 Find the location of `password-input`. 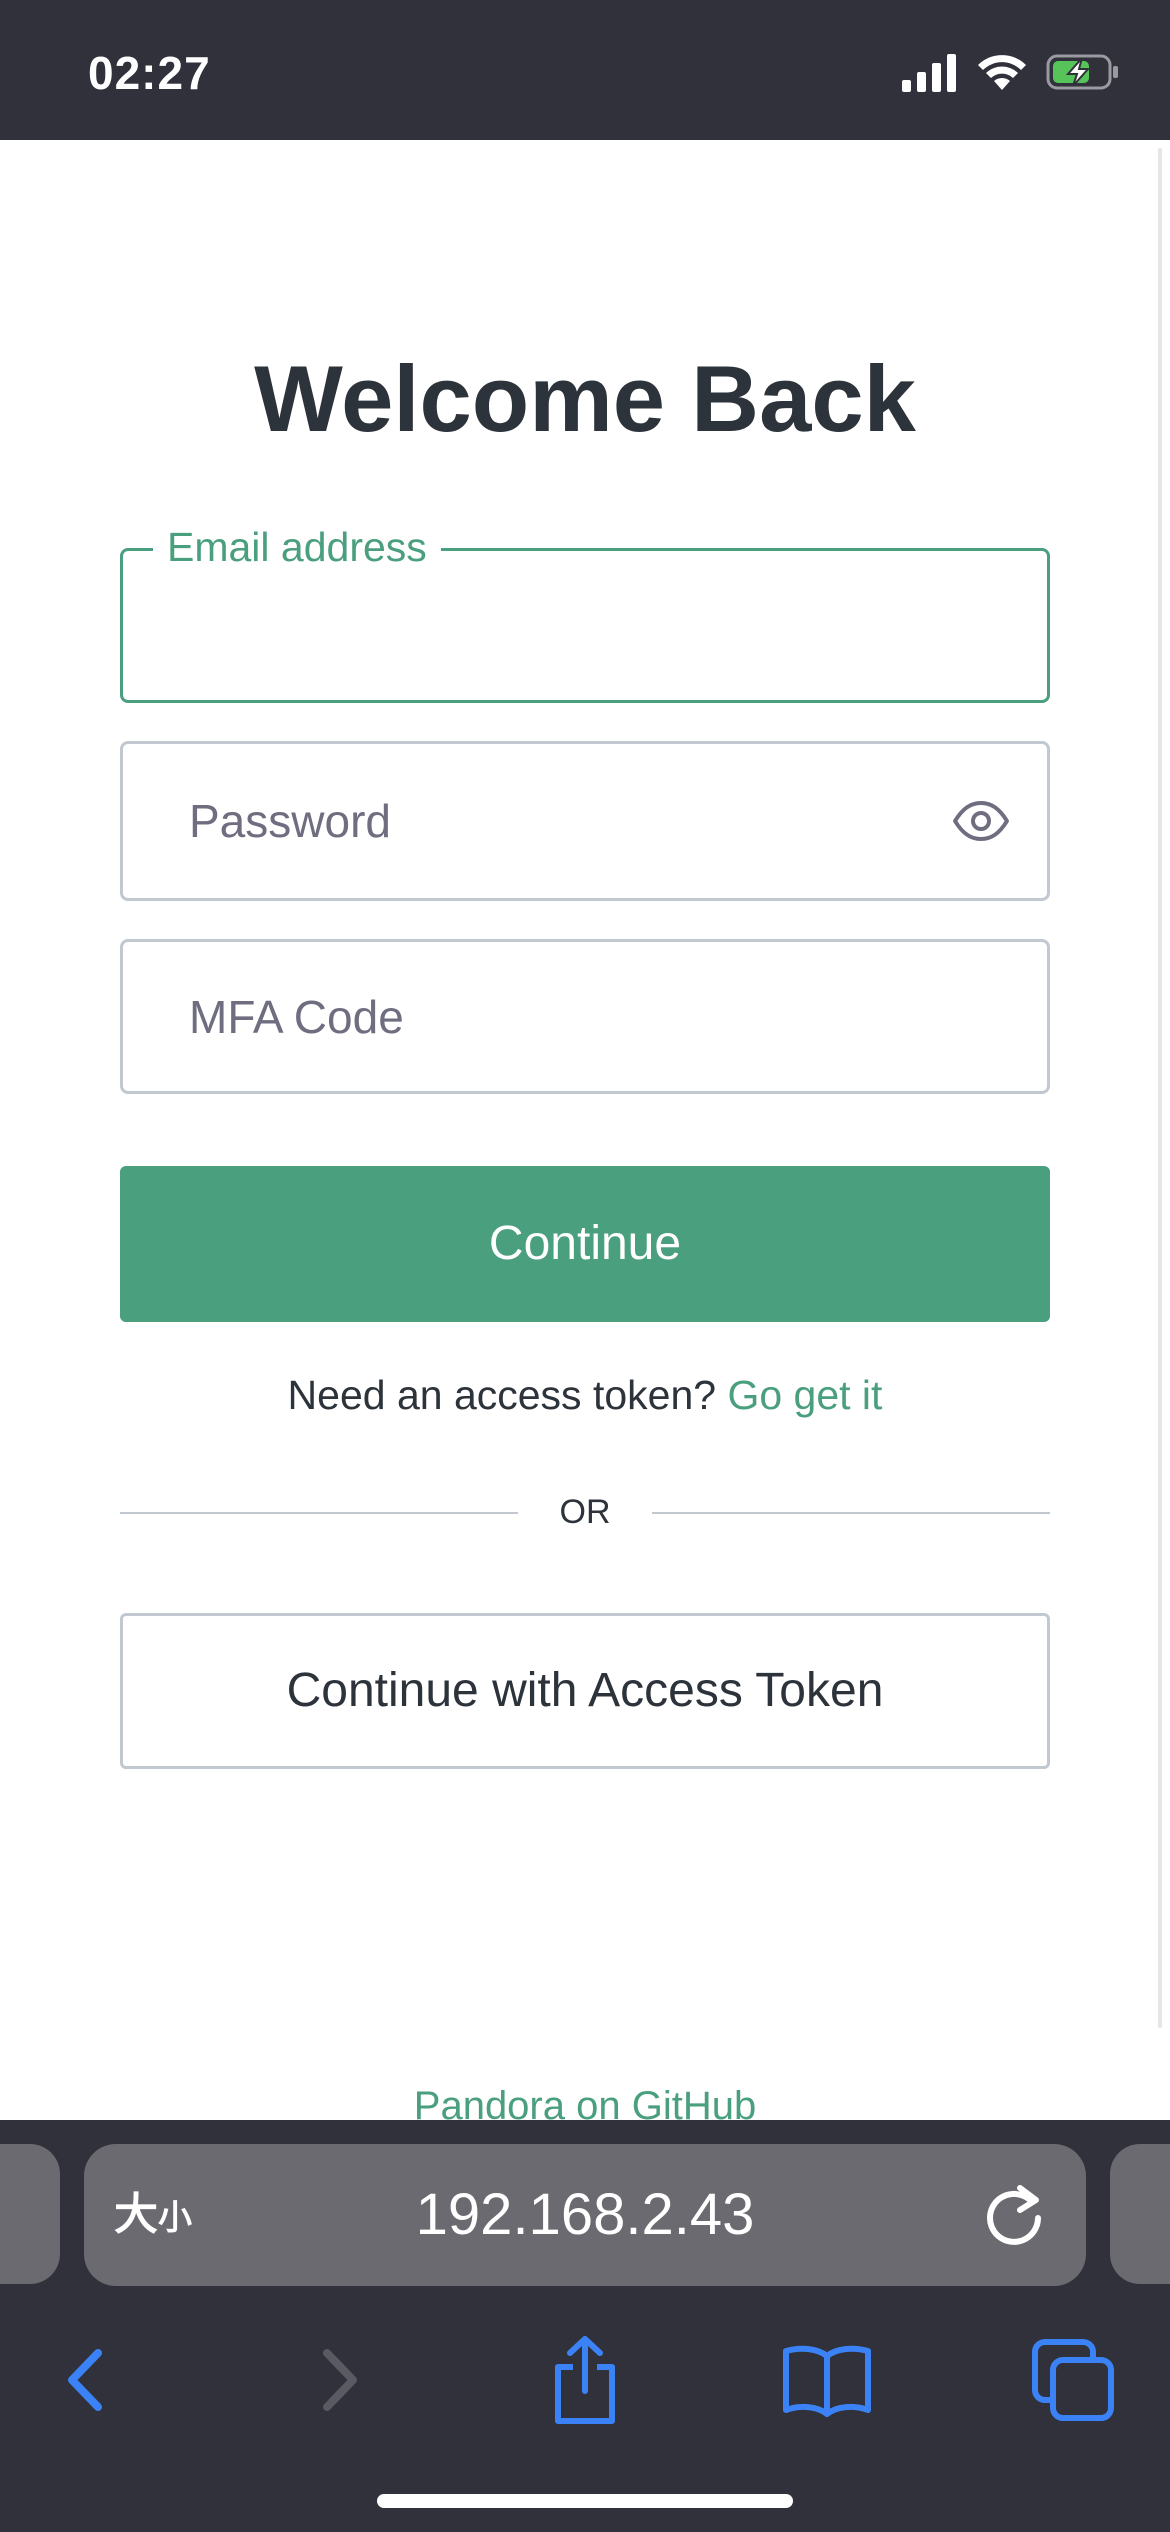

password-input is located at coordinates (585, 821).